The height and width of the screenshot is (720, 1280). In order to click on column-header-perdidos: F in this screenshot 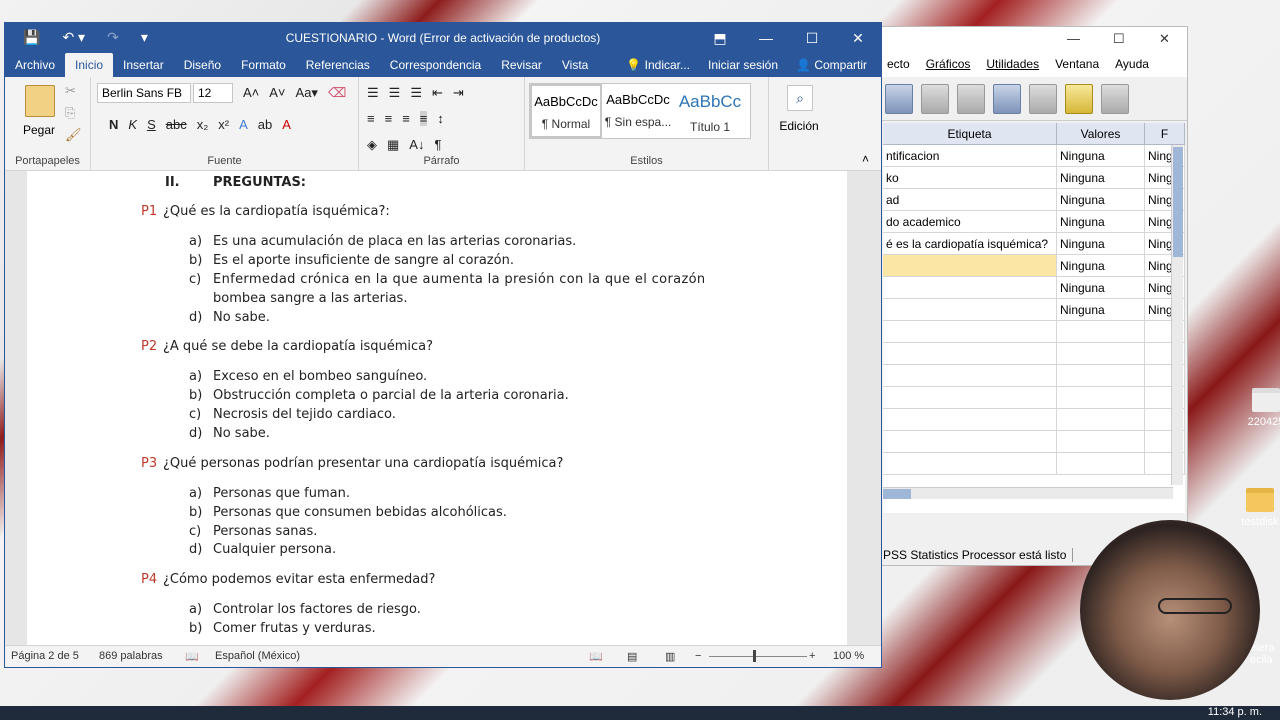, I will do `click(1165, 133)`.